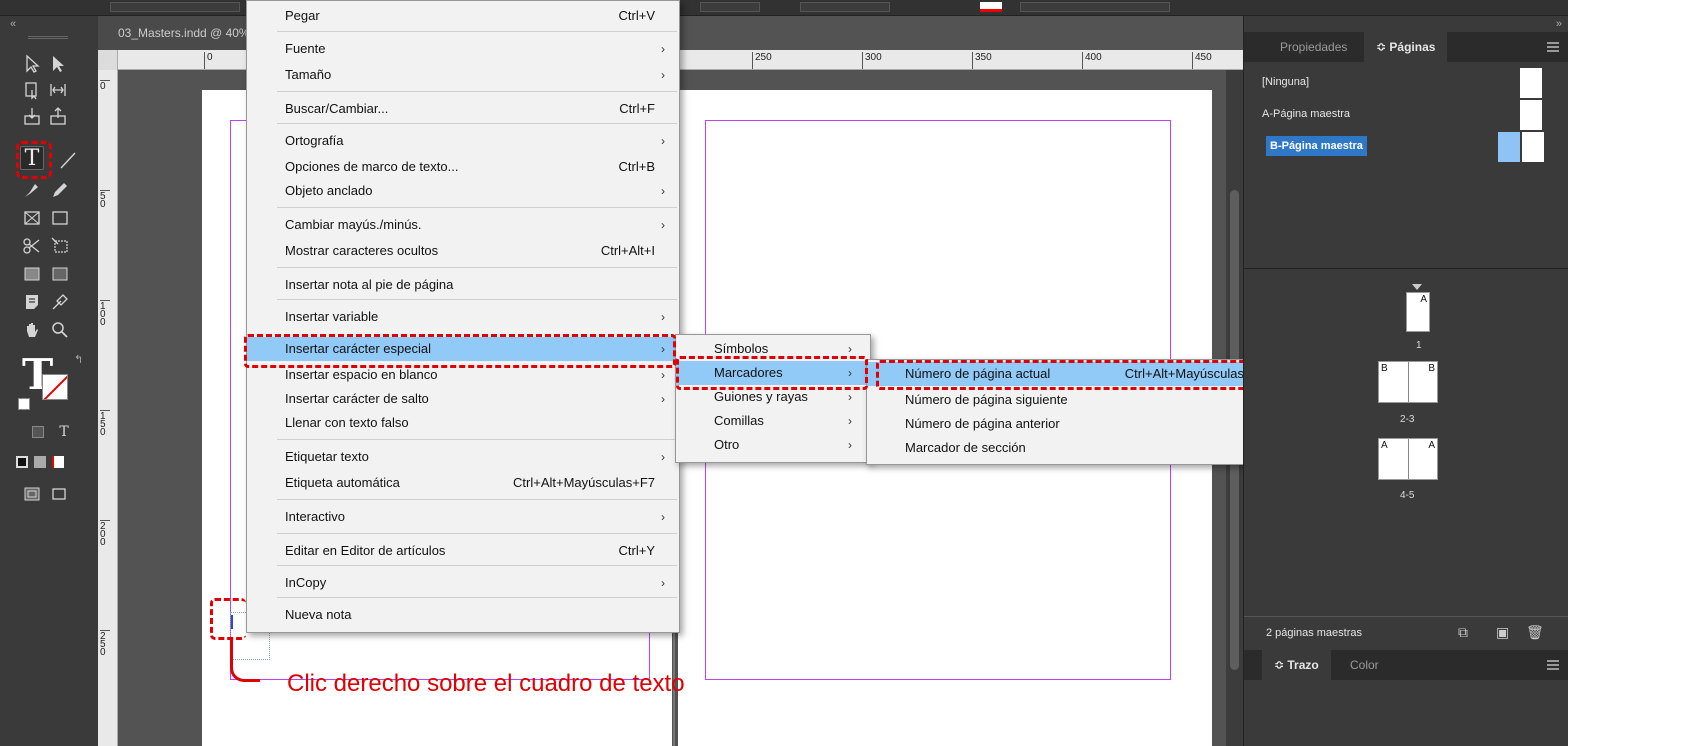 This screenshot has width=1703, height=746. Describe the element at coordinates (32, 330) in the screenshot. I see `hand-tool-icon` at that location.